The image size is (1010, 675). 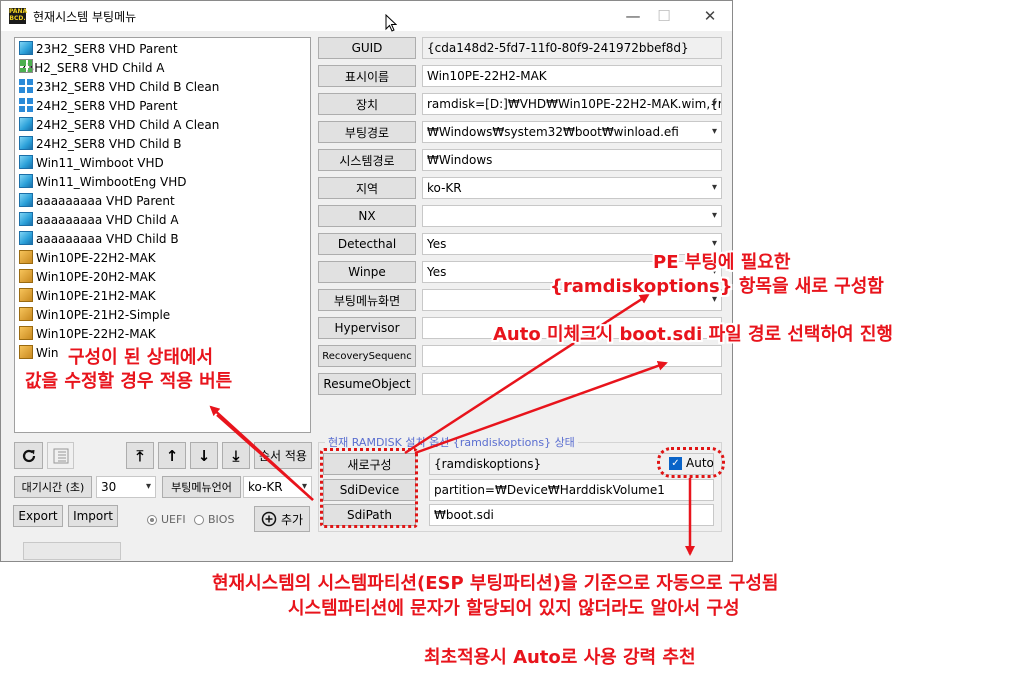 I want to click on apply-note-line-1: 구성이 된 상태에서, so click(x=141, y=357).